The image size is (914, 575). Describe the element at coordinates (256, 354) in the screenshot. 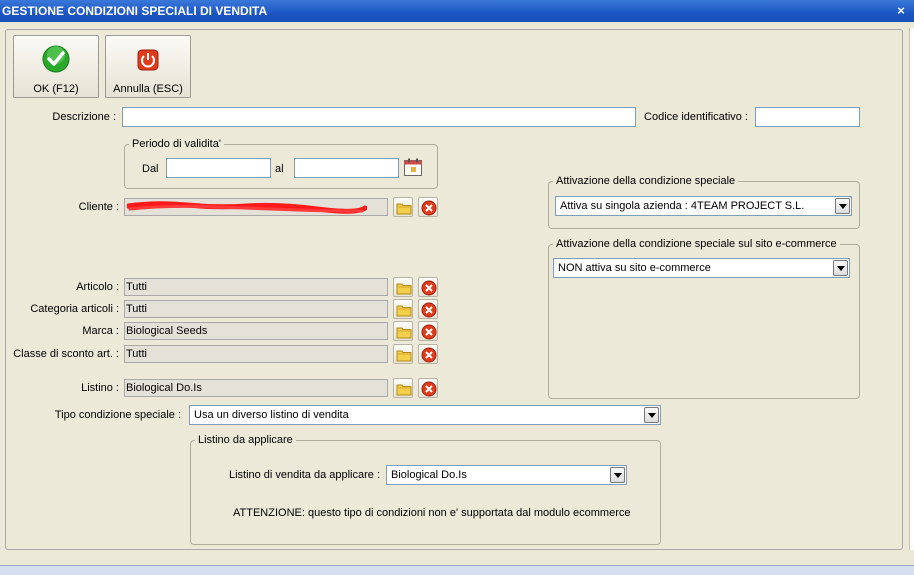

I see `classe-field: Tutti` at that location.